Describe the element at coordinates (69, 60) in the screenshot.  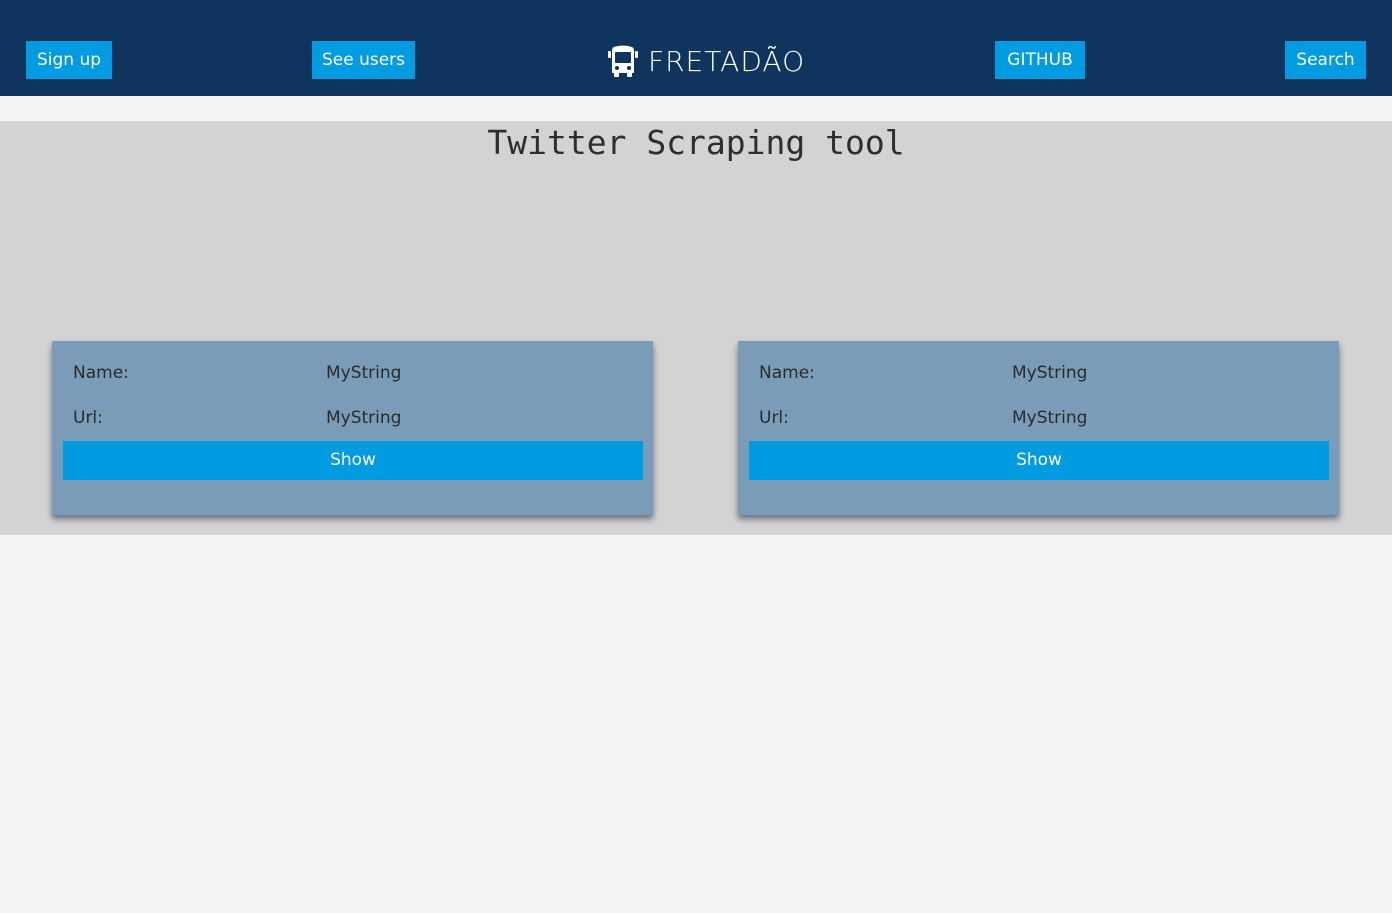
I see `sign-up-button: Sign up` at that location.